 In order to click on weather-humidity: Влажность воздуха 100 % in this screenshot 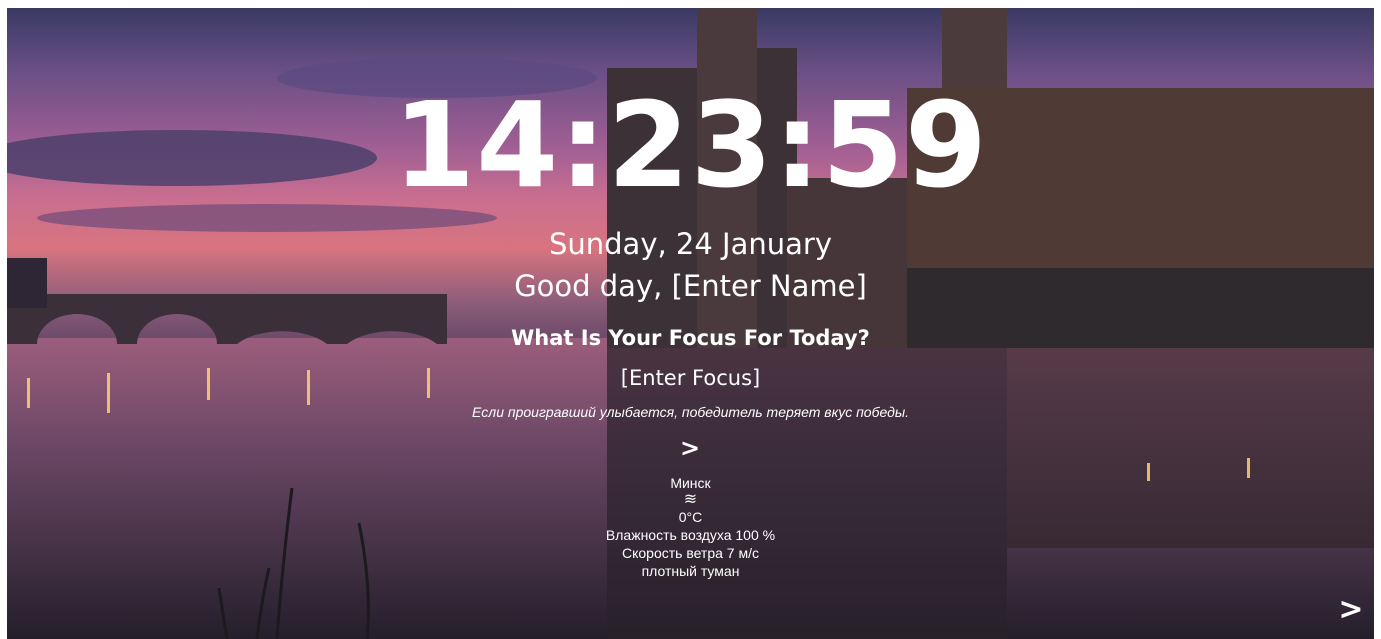, I will do `click(690, 535)`.